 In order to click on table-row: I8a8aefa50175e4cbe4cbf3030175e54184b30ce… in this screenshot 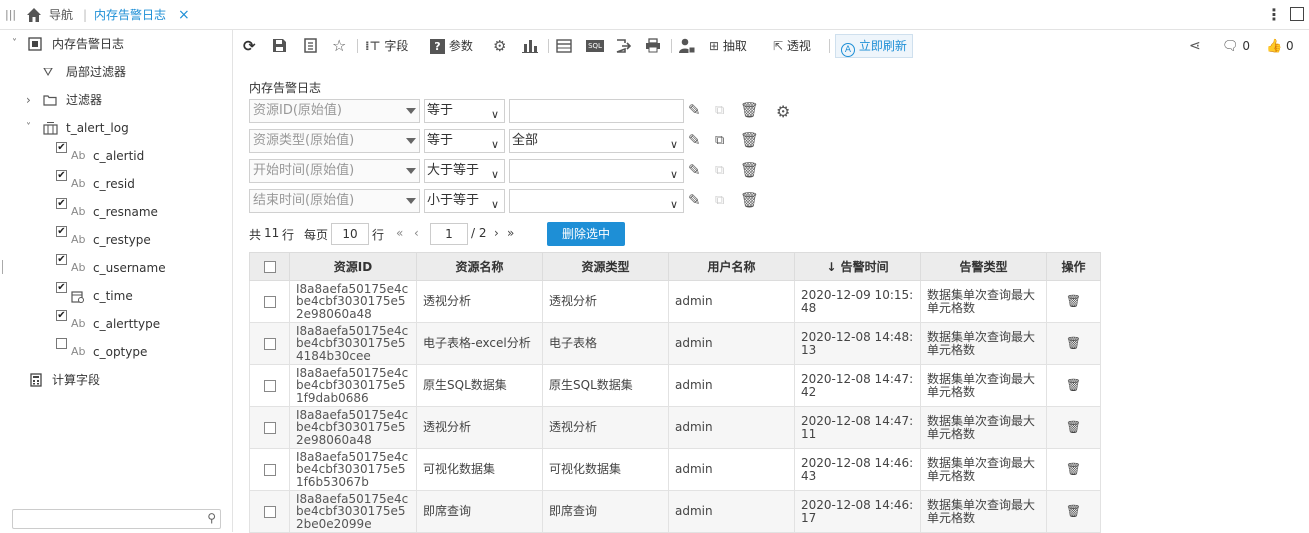, I will do `click(675, 343)`.